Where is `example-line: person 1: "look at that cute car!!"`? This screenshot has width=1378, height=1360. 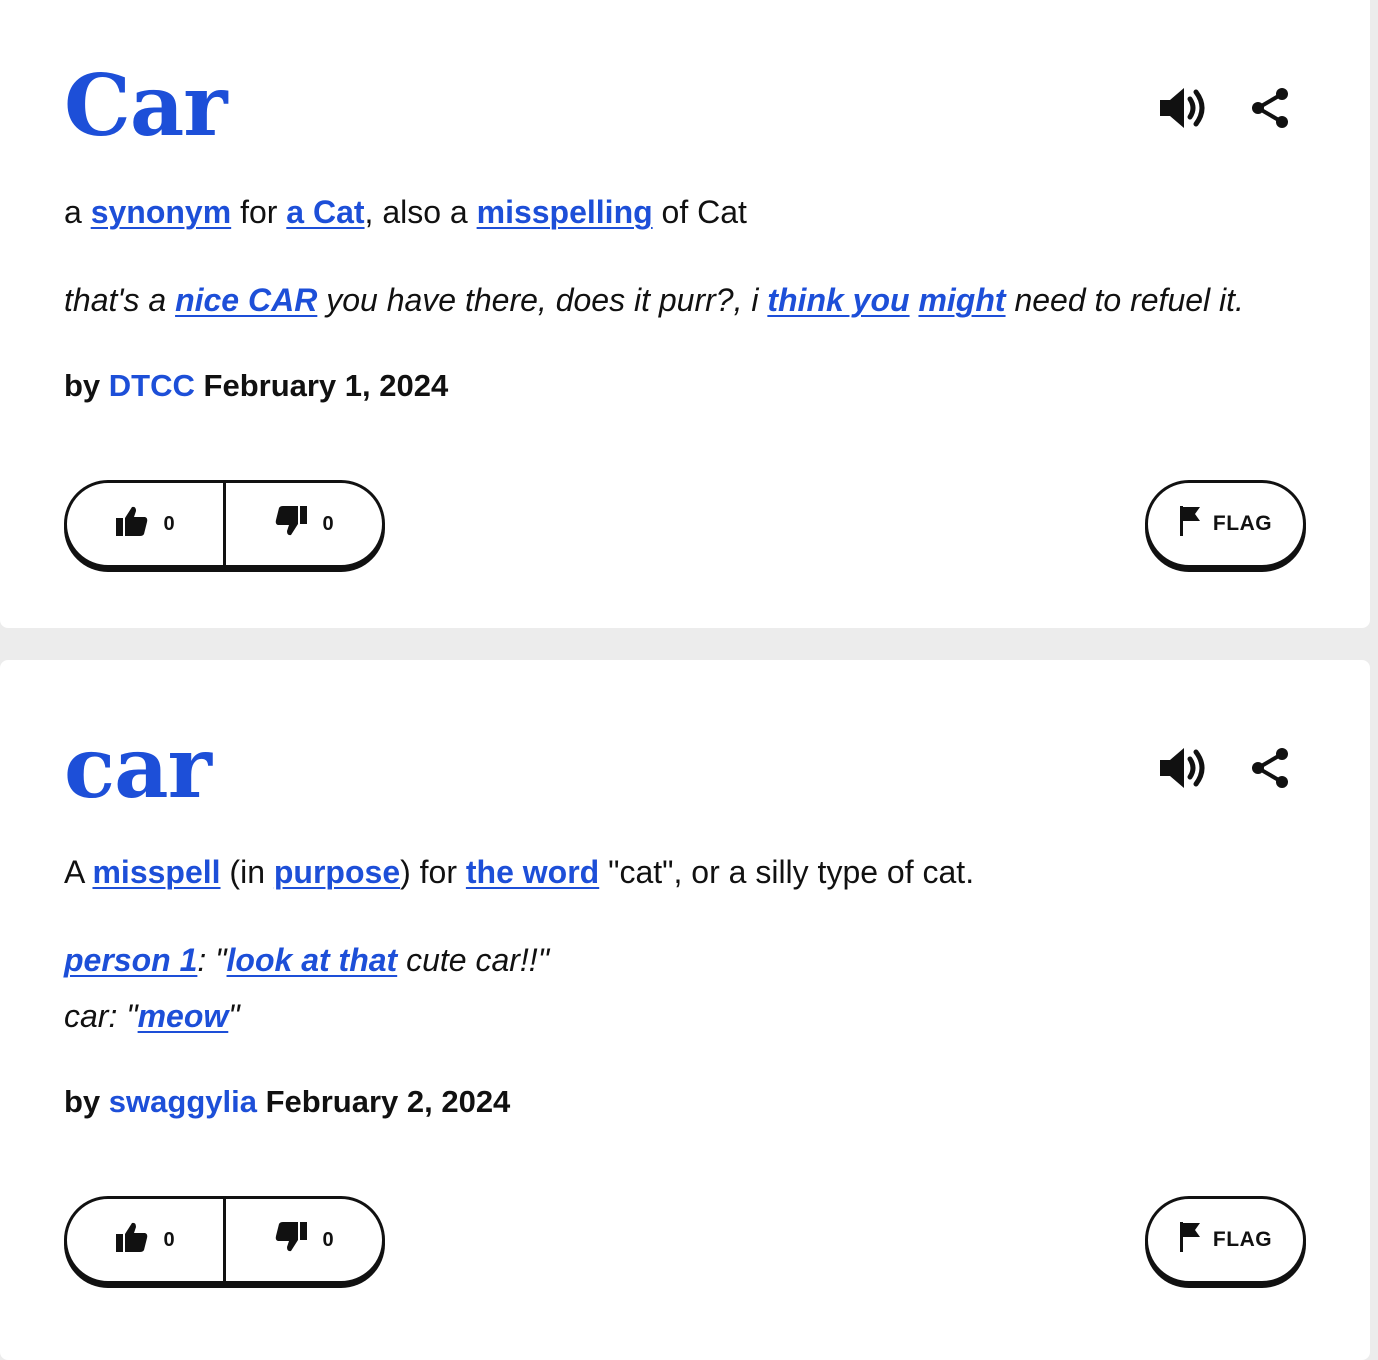 example-line: person 1: "look at that cute car!!" is located at coordinates (306, 960).